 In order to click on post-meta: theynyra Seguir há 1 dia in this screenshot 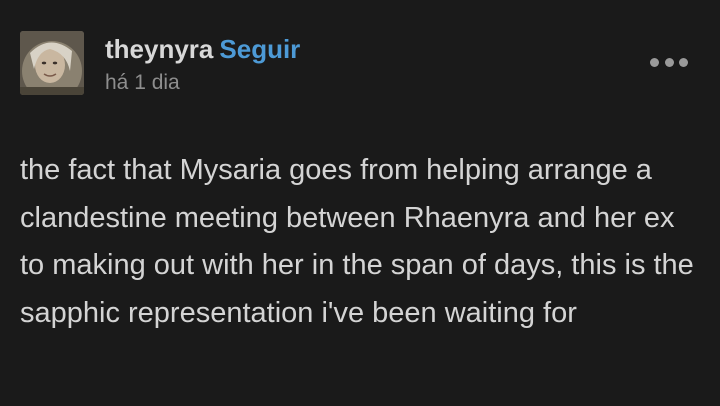, I will do `click(202, 65)`.